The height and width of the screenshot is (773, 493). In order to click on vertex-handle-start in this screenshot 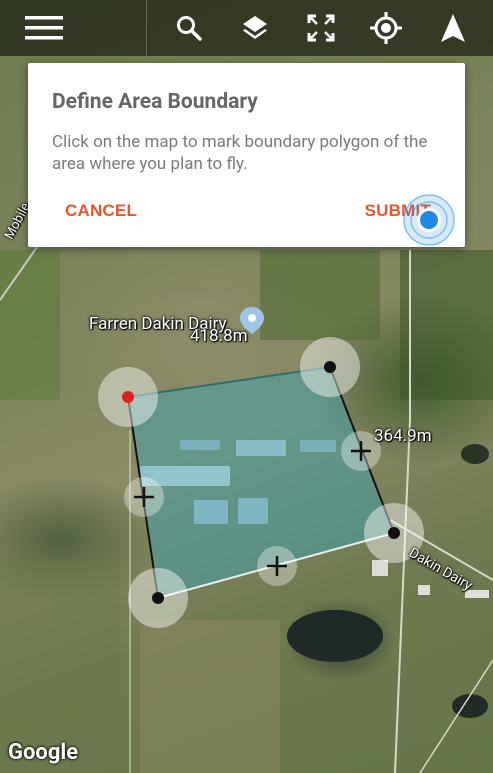, I will do `click(128, 397)`.